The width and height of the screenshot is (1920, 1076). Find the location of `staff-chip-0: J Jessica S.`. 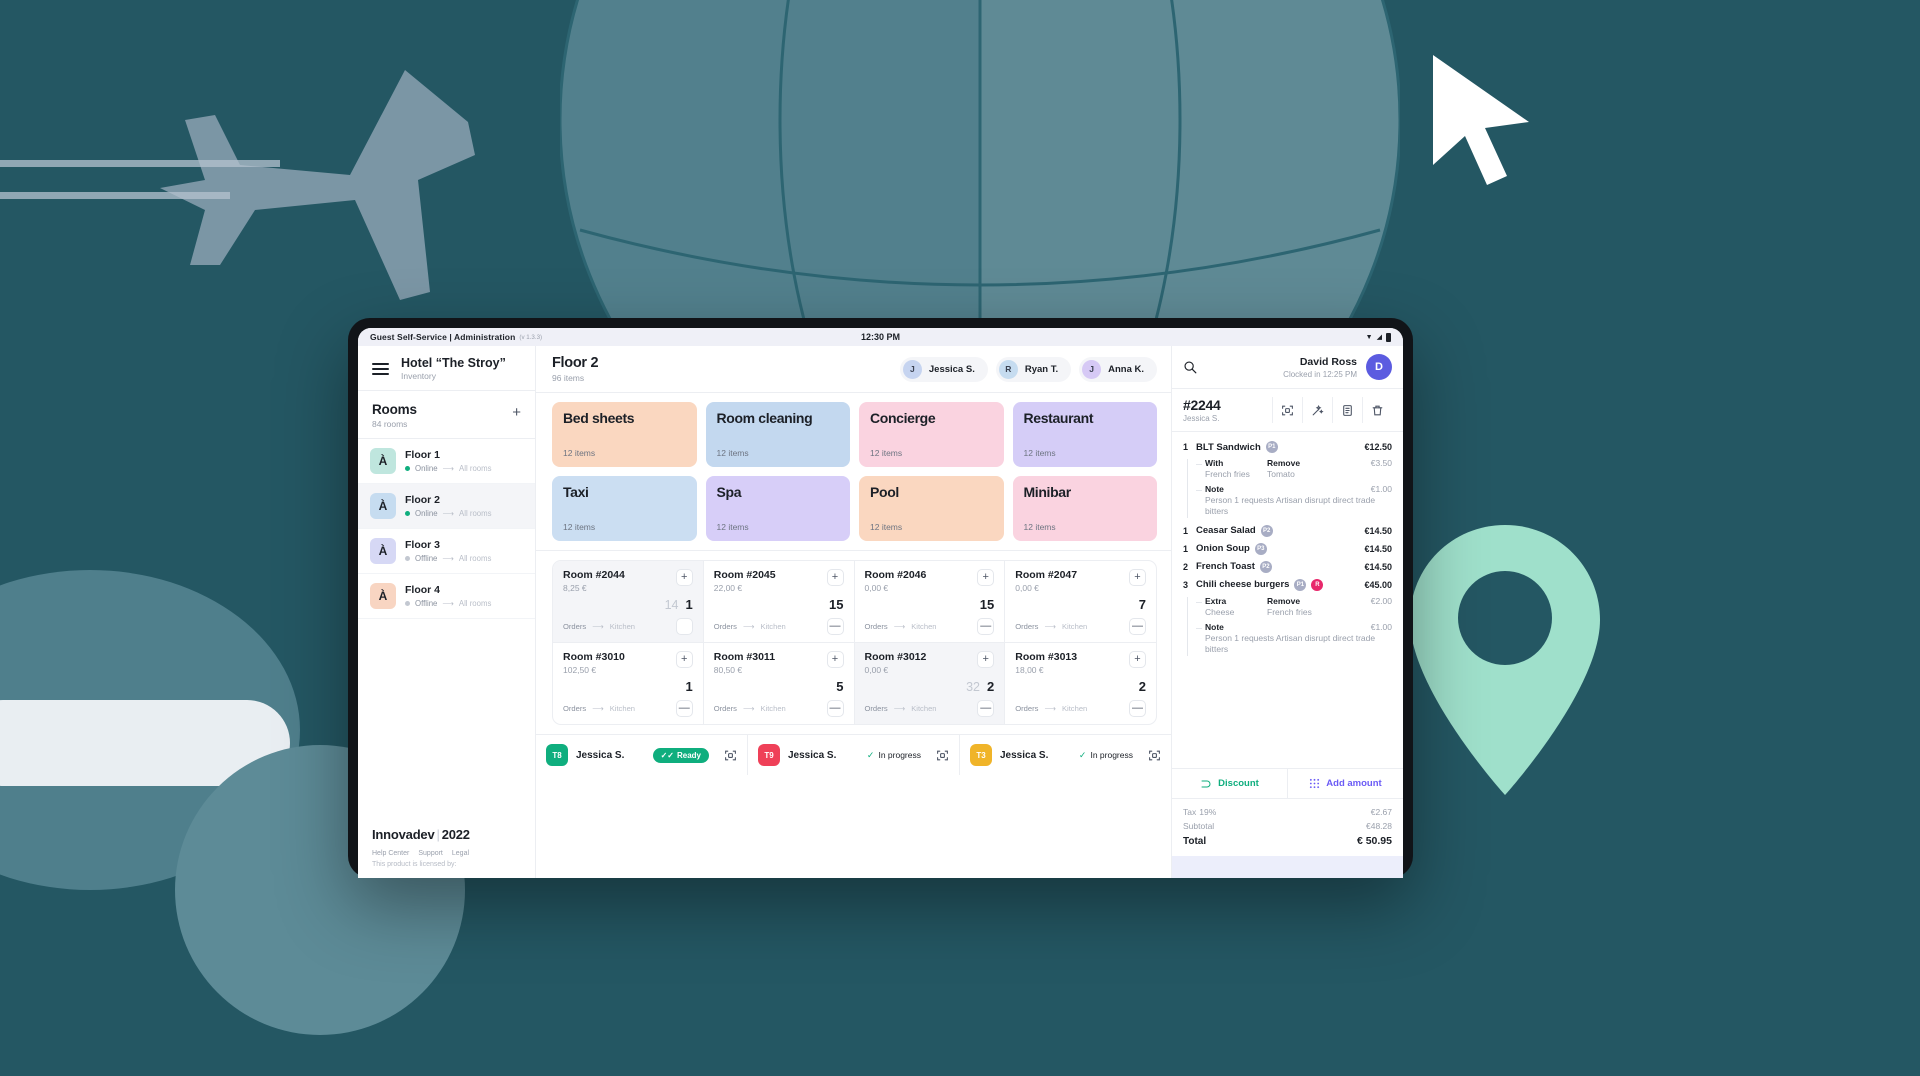

staff-chip-0: J Jessica S. is located at coordinates (943, 369).